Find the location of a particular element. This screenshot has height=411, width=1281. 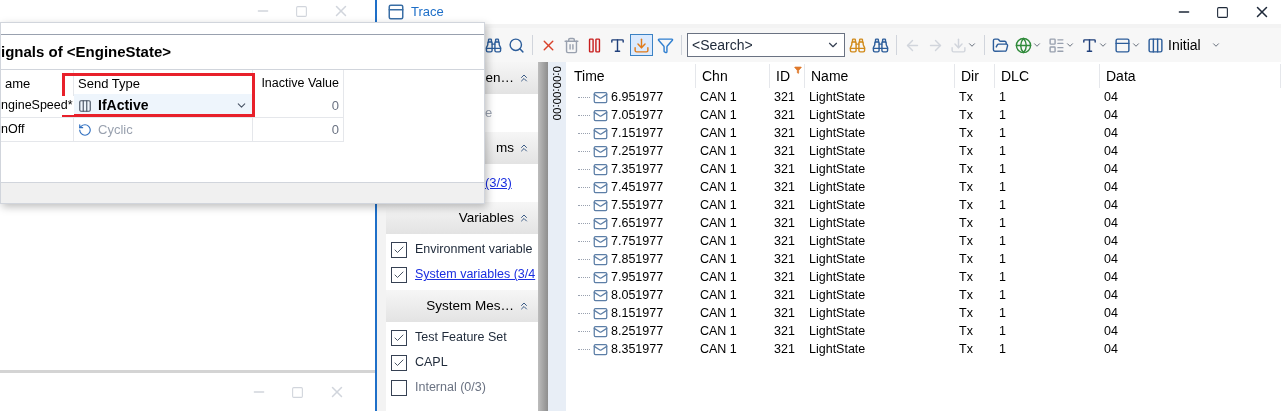

trace-row: 8.051977 CAN 1 321 LightState Tx 1 04 is located at coordinates (924, 295).